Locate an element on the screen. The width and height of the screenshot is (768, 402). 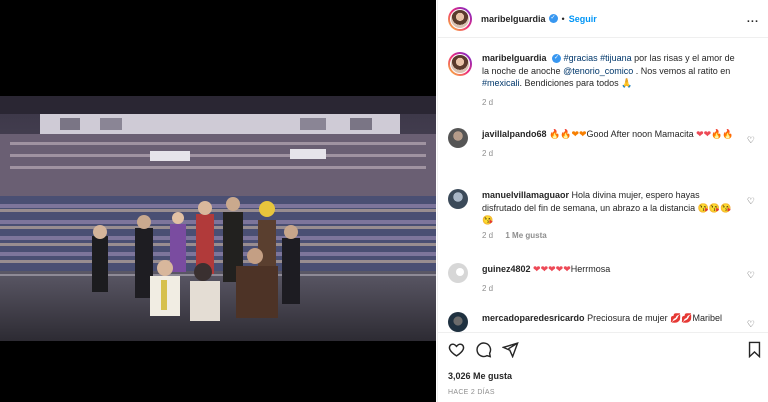
caption-time: 2 d is located at coordinates (487, 102).